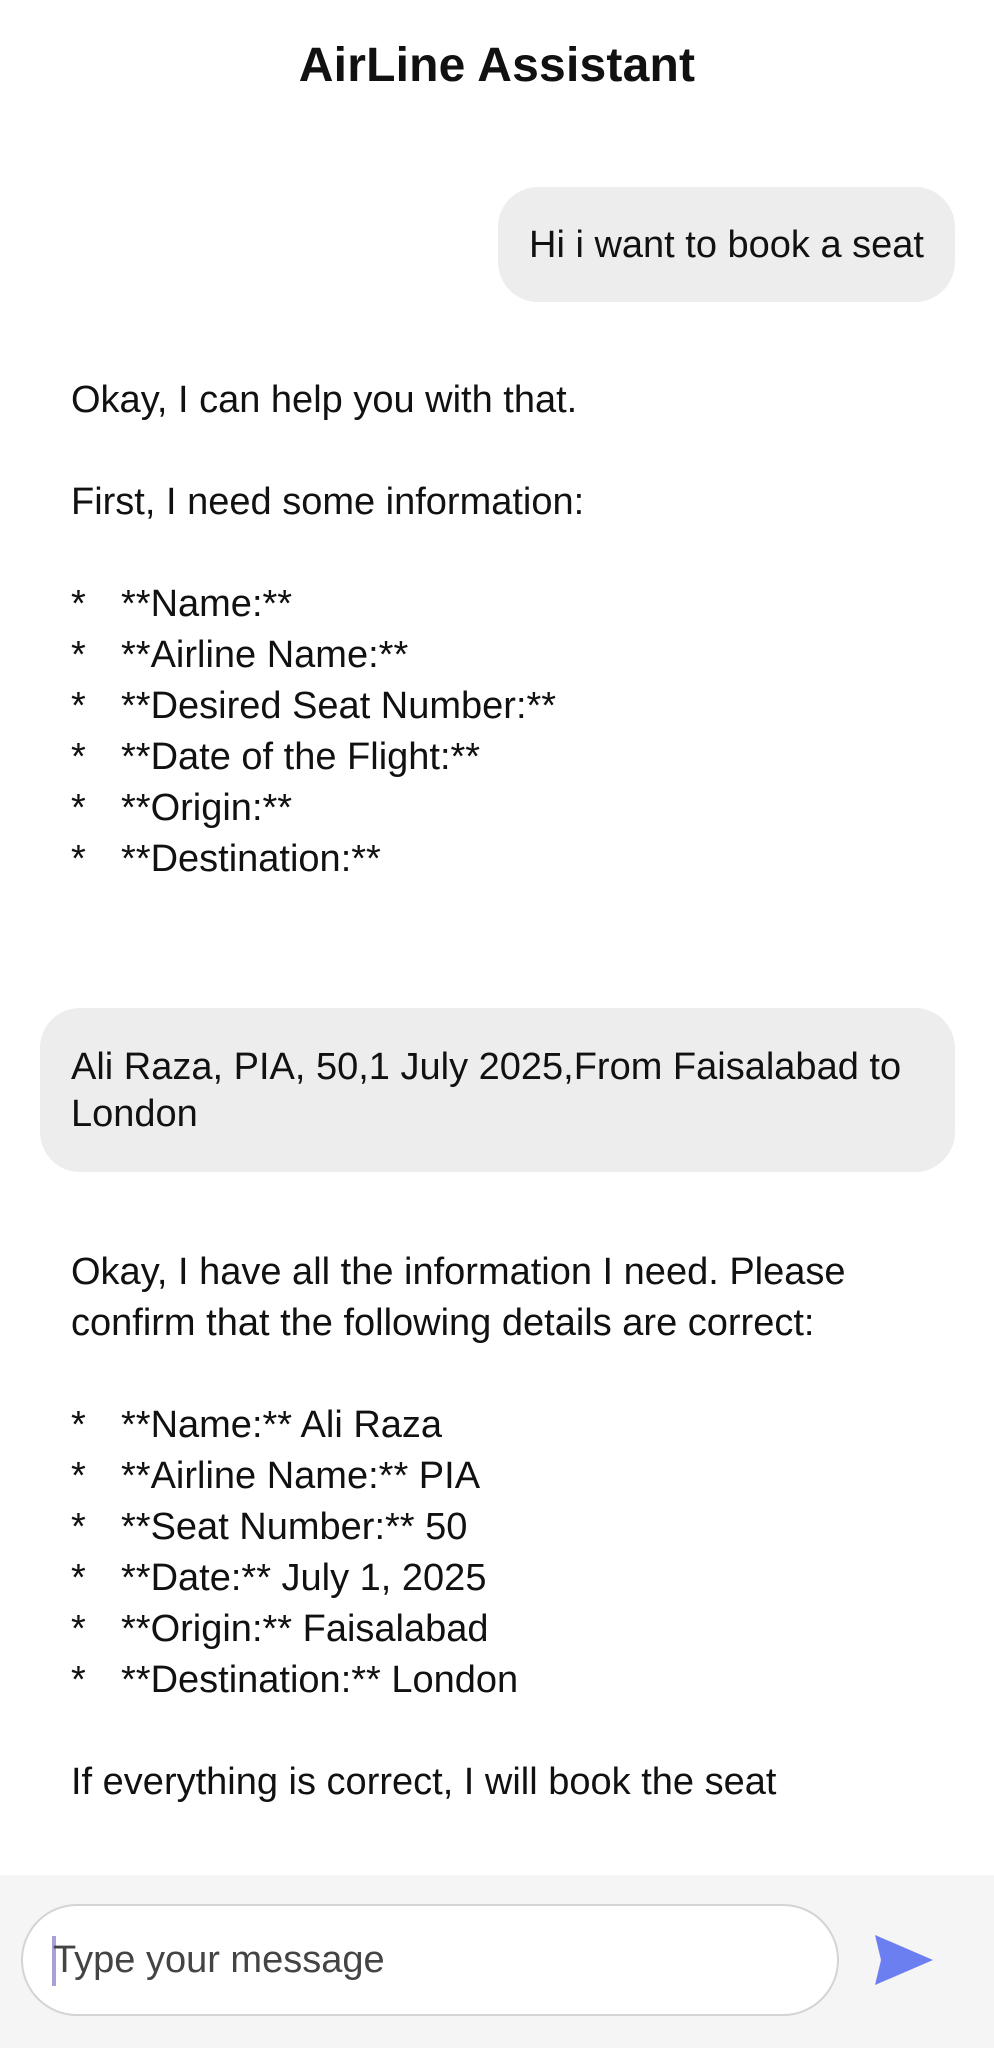 This screenshot has height=2048, width=994. Describe the element at coordinates (207, 604) in the screenshot. I see `list-item-text: **Name:**` at that location.